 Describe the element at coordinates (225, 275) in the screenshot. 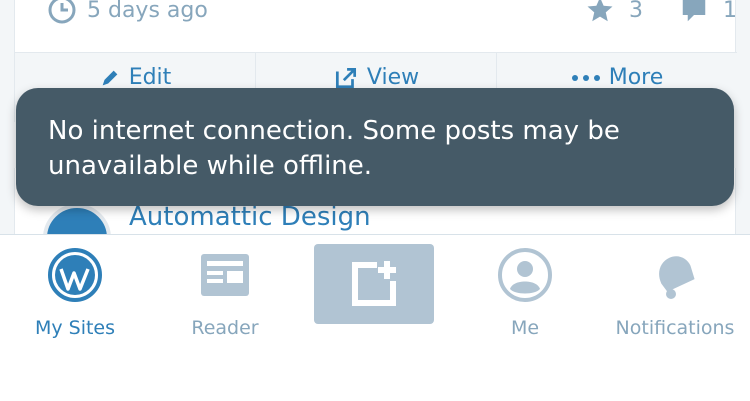

I see `reader-icon` at that location.